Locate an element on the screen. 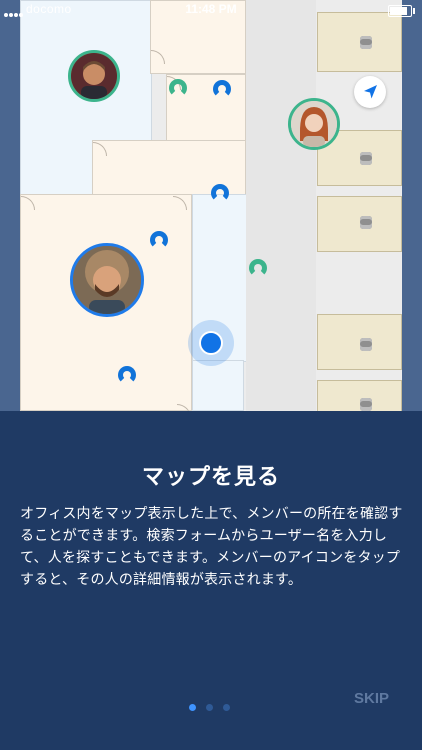 The width and height of the screenshot is (422, 750). corridor is located at coordinates (281, 205).